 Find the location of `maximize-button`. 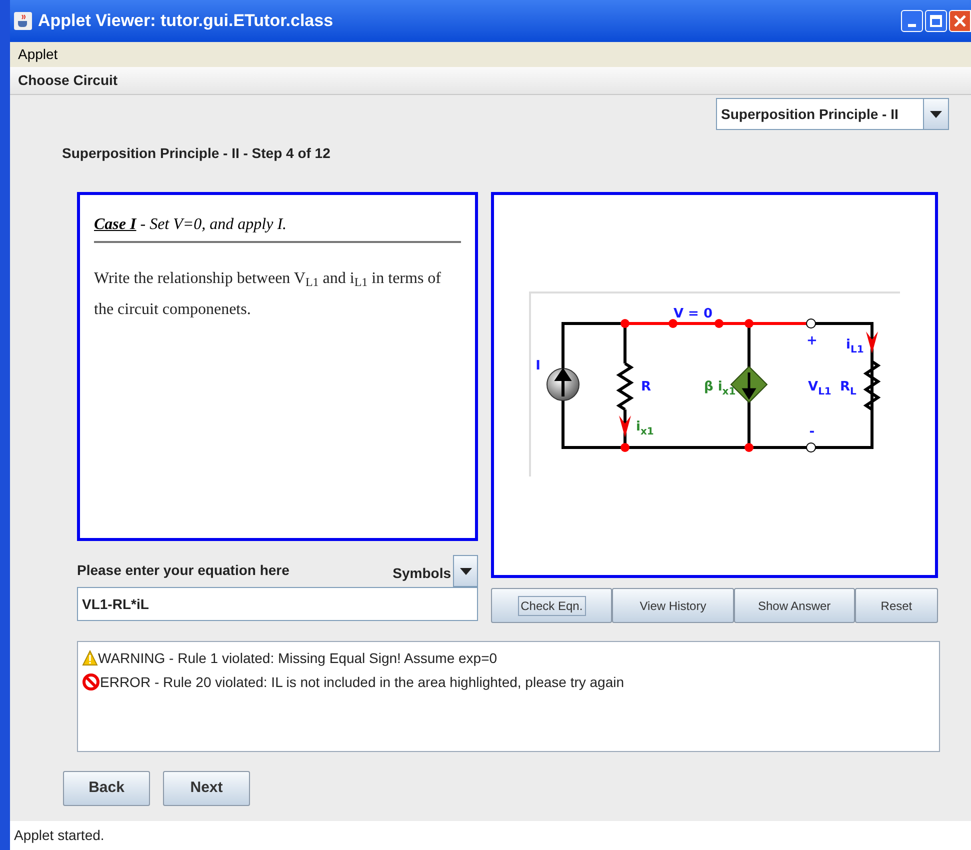

maximize-button is located at coordinates (936, 21).